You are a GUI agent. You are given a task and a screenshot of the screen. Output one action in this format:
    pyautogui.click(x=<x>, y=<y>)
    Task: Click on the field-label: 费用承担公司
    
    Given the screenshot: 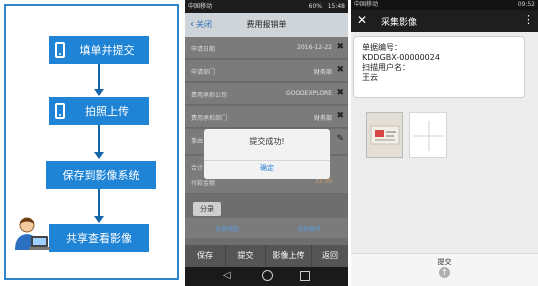 What is the action you would take?
    pyautogui.click(x=209, y=95)
    